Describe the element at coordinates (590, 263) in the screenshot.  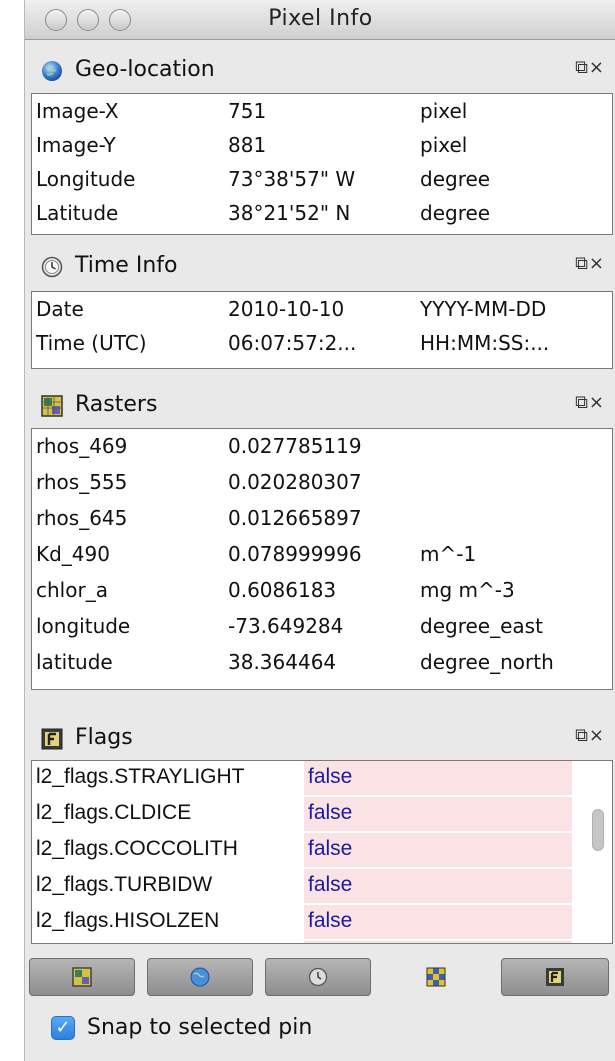
I see `time-info-float-close-controls: ⧉×` at that location.